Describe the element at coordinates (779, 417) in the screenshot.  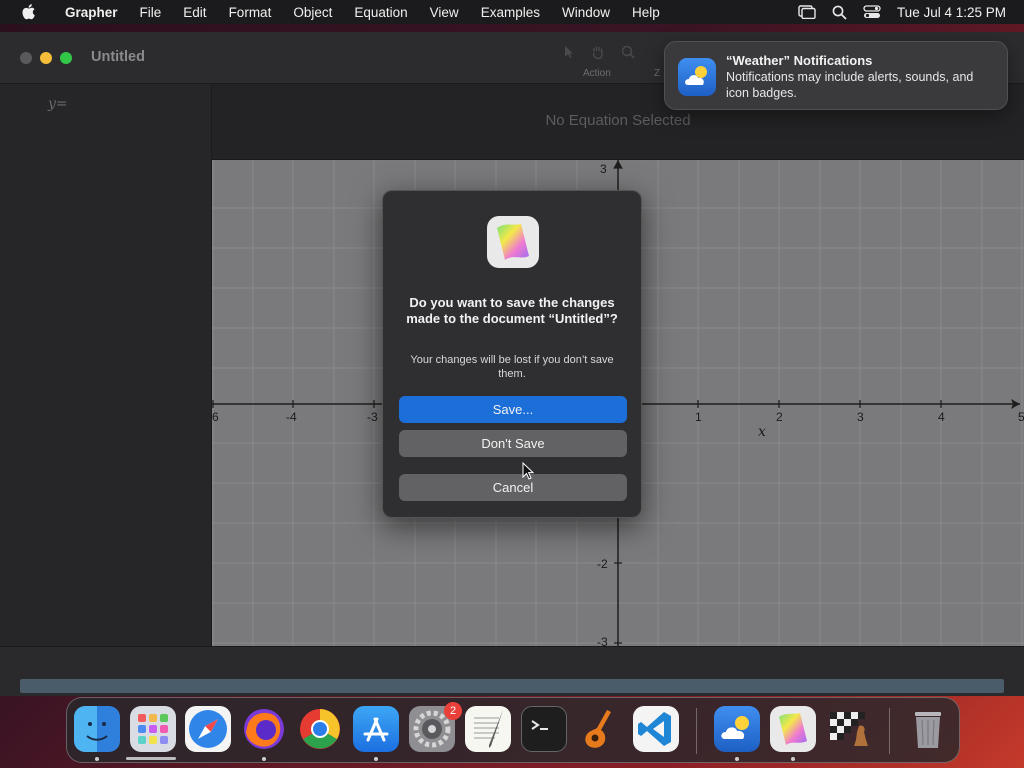
I see `x-tick-label: 2` at that location.